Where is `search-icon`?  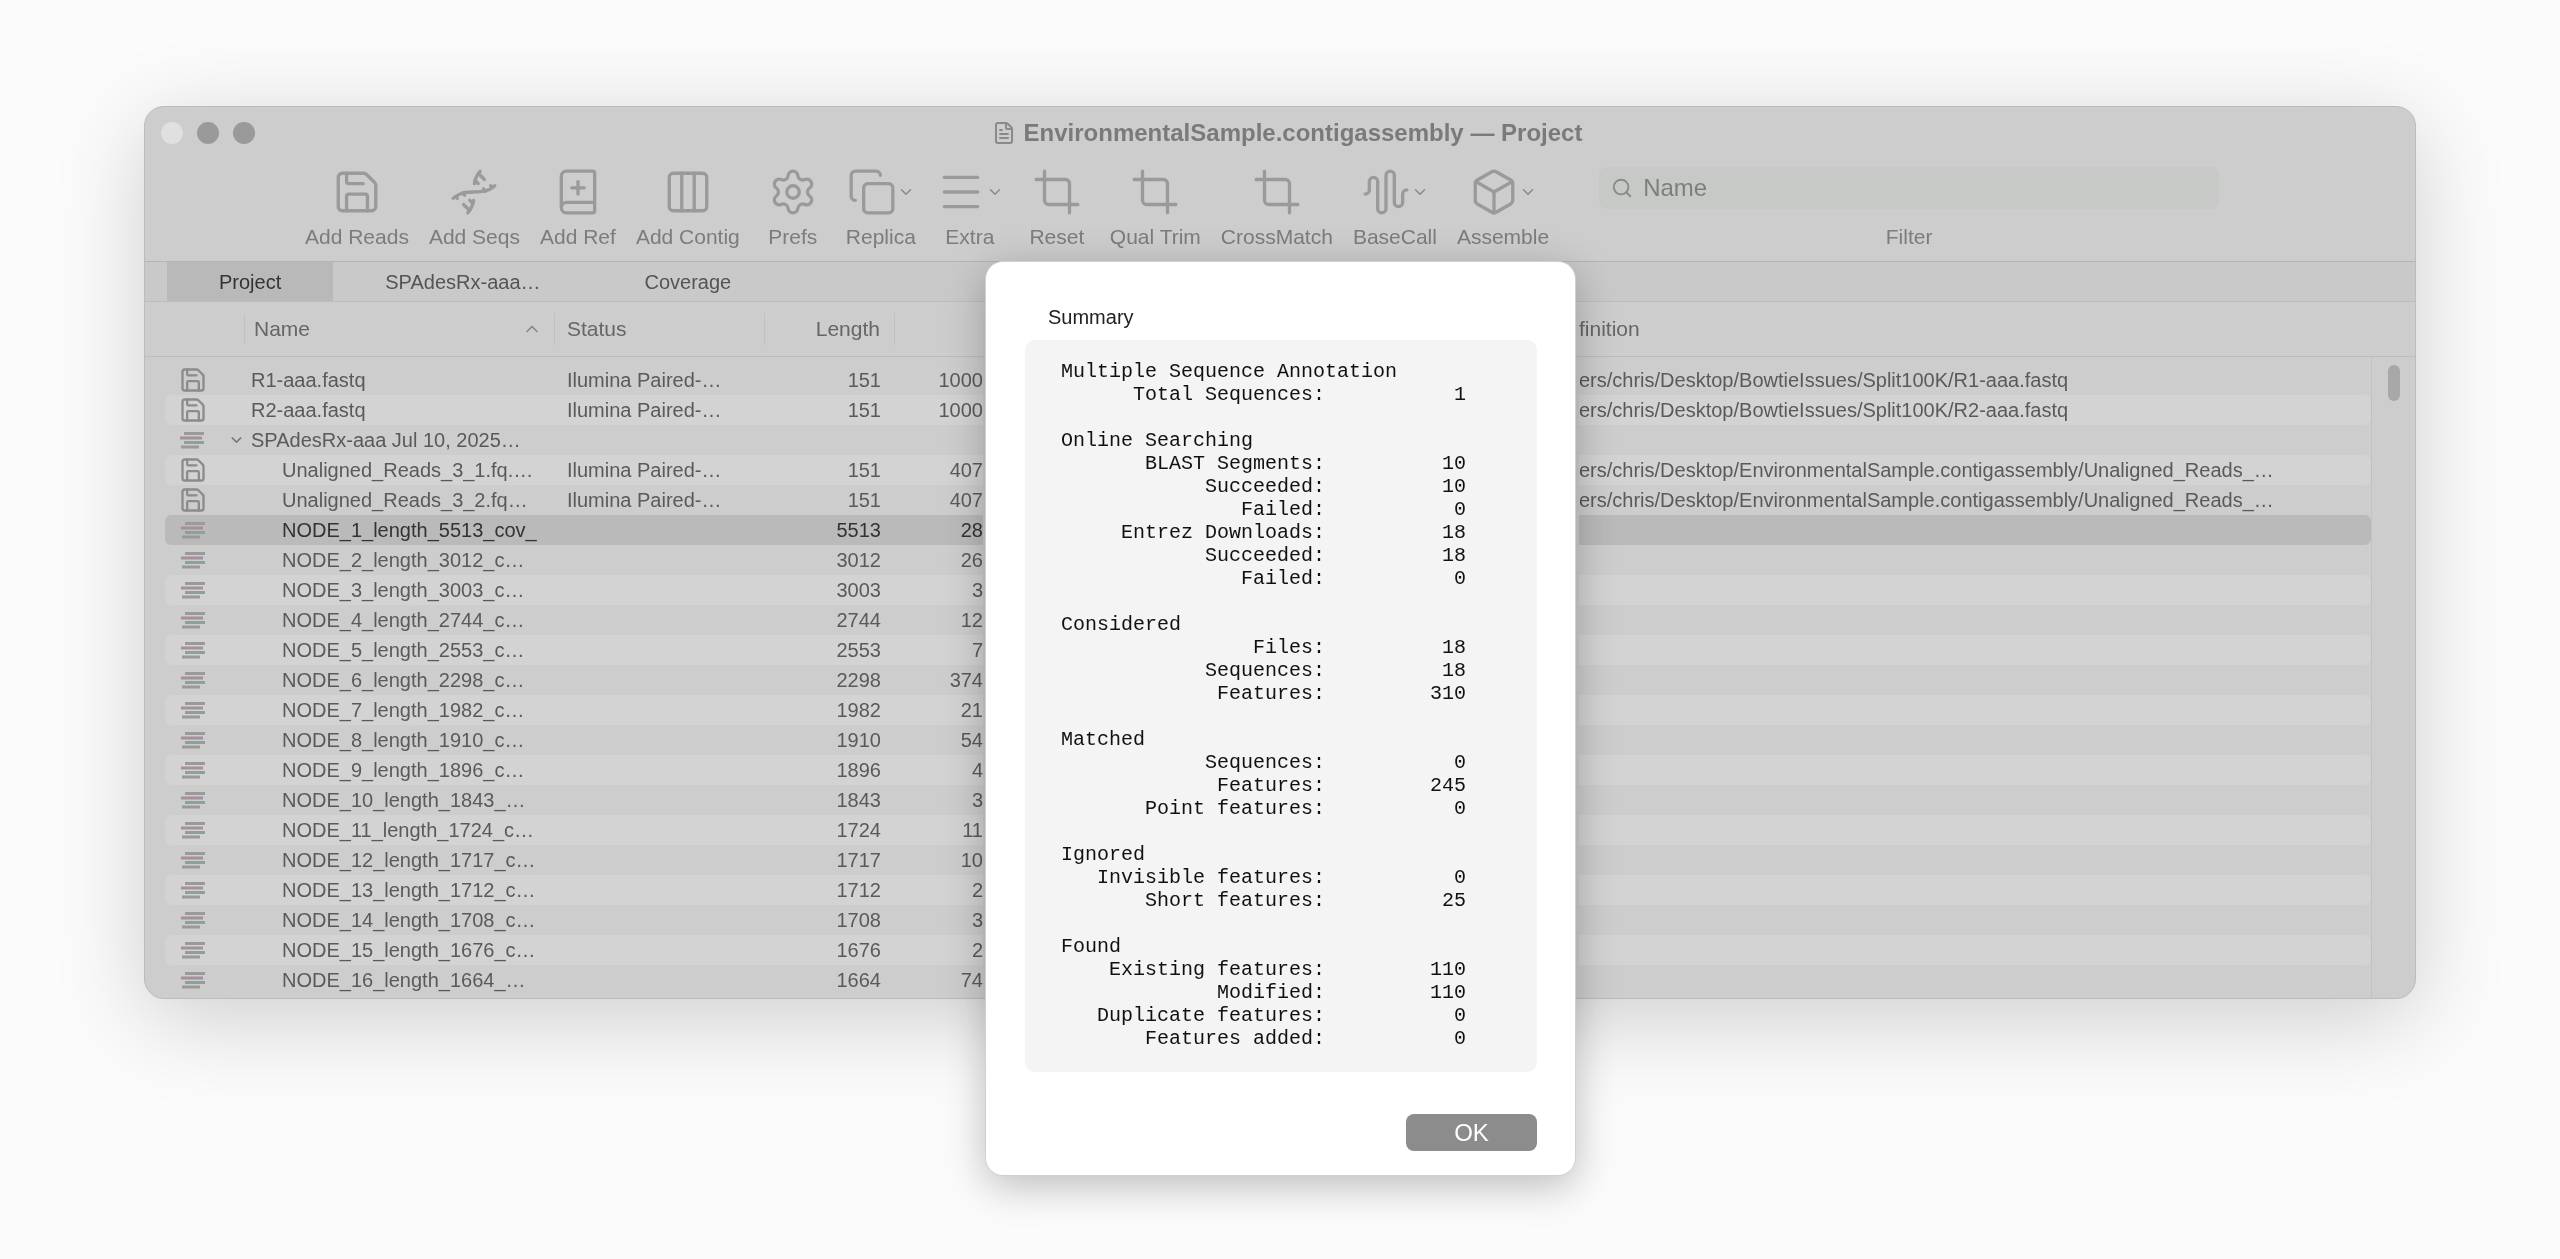 search-icon is located at coordinates (1622, 188).